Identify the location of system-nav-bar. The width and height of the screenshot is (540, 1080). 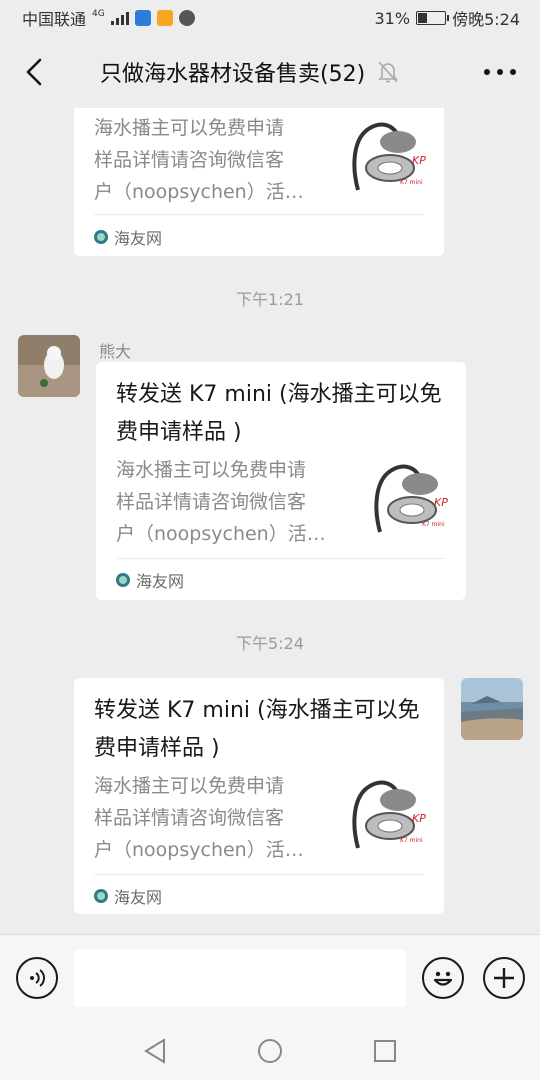
(270, 1050).